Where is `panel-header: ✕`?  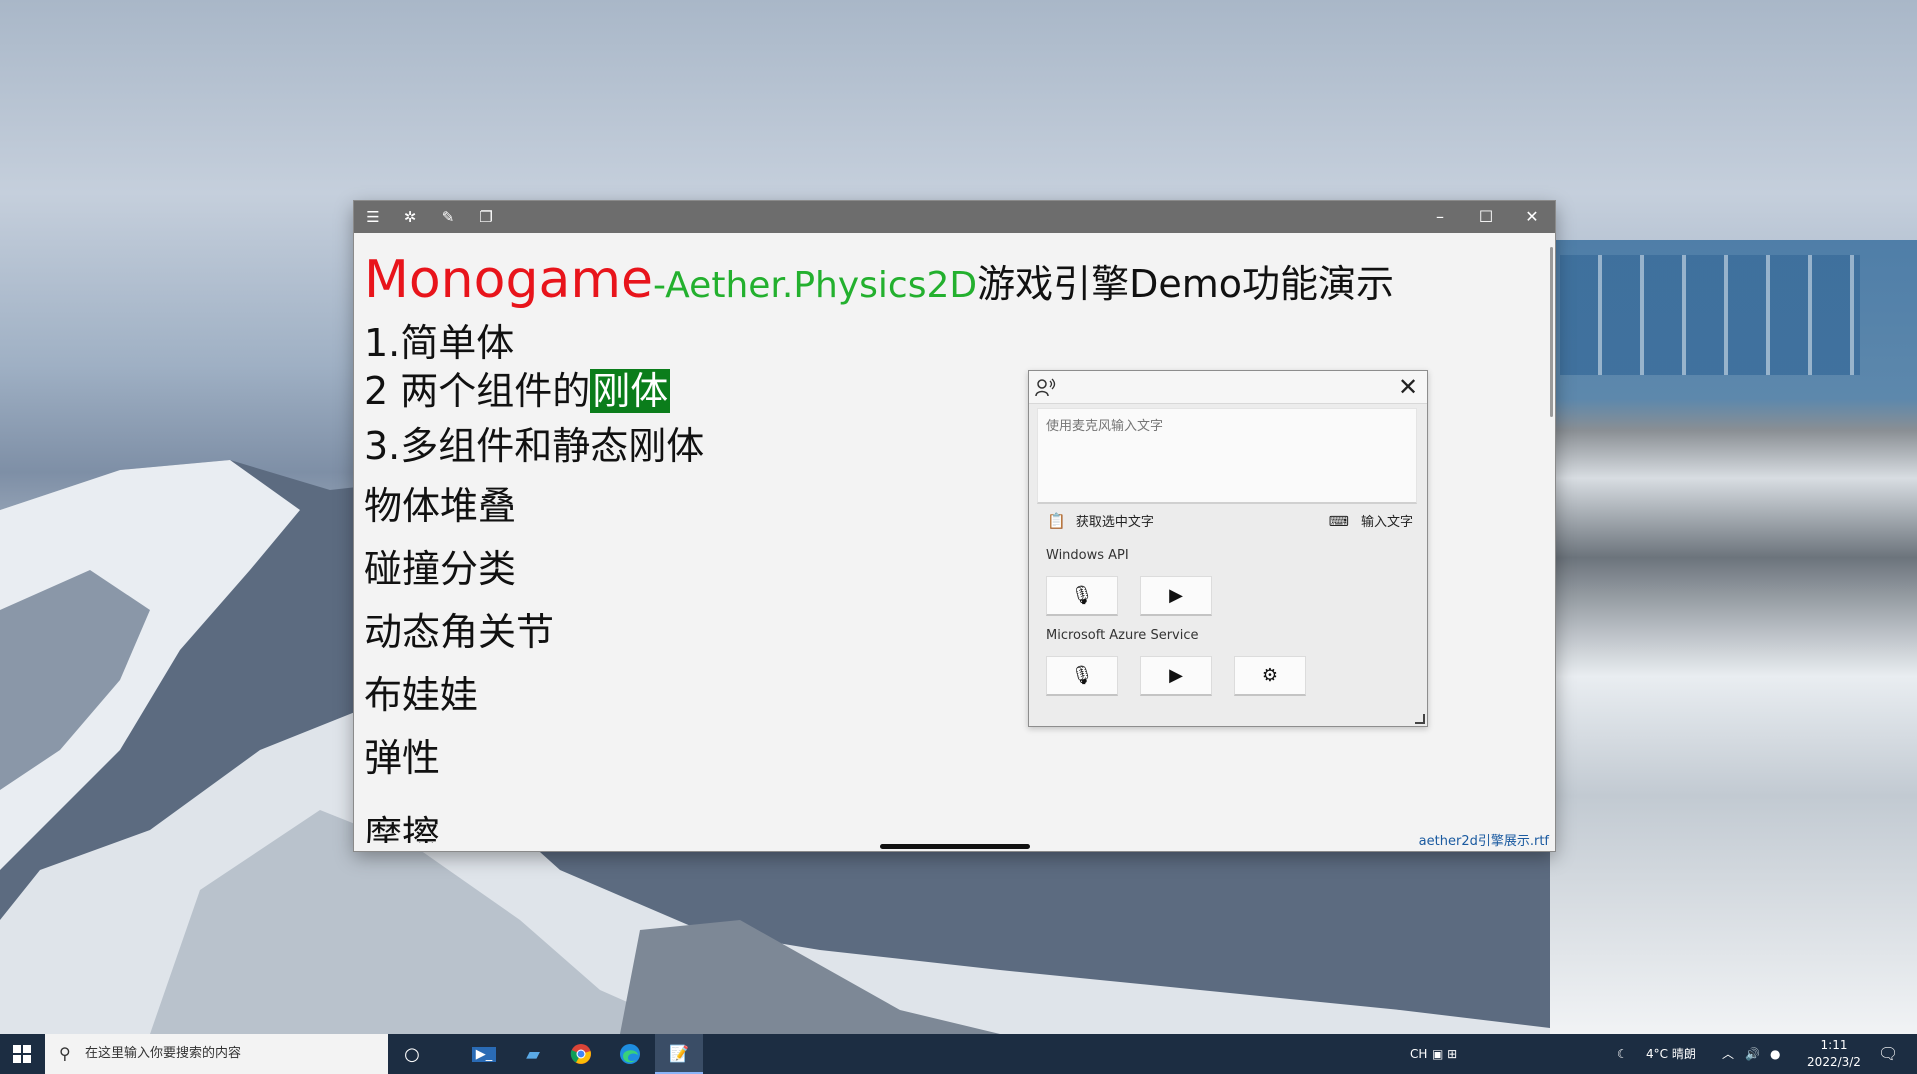 panel-header: ✕ is located at coordinates (1228, 387).